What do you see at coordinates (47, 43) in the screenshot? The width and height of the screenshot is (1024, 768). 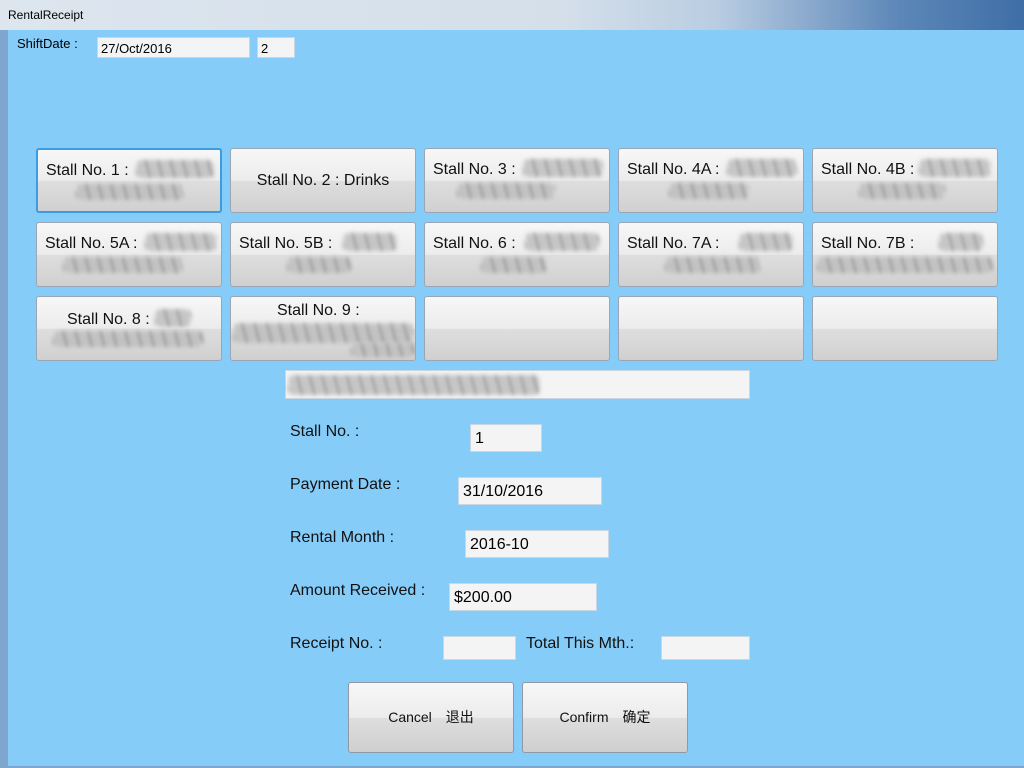 I see `shift-date-label: ShiftDate :` at bounding box center [47, 43].